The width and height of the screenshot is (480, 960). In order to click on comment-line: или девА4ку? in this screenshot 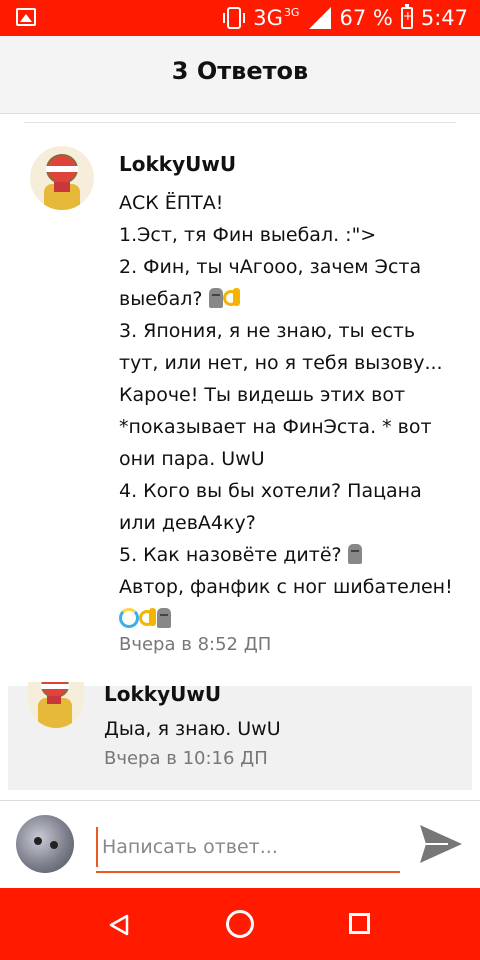, I will do `click(187, 523)`.